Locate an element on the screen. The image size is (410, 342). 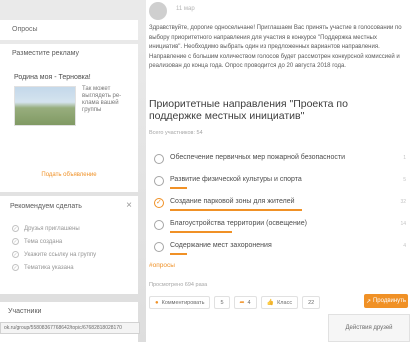
poll-option: Создание парковой зоны для жителей 32 is located at coordinates (282, 204).